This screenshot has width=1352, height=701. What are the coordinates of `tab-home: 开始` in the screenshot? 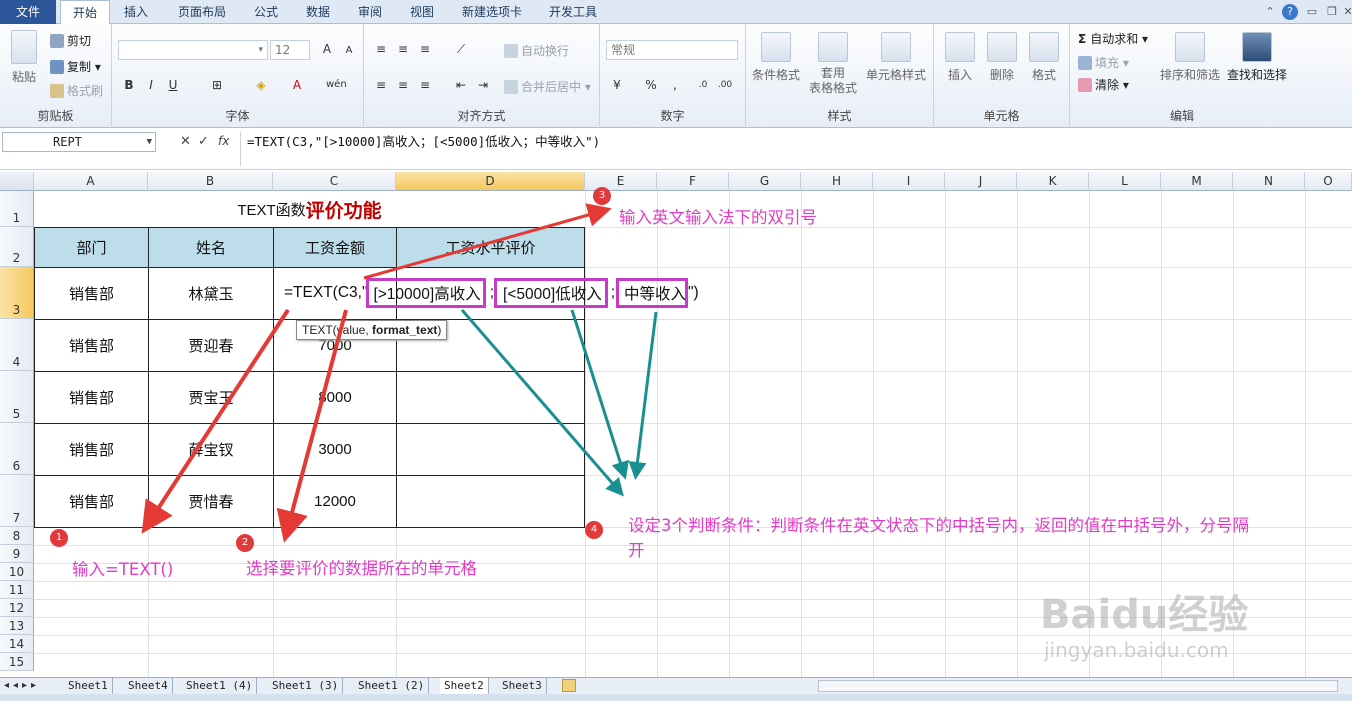 It's located at (85, 12).